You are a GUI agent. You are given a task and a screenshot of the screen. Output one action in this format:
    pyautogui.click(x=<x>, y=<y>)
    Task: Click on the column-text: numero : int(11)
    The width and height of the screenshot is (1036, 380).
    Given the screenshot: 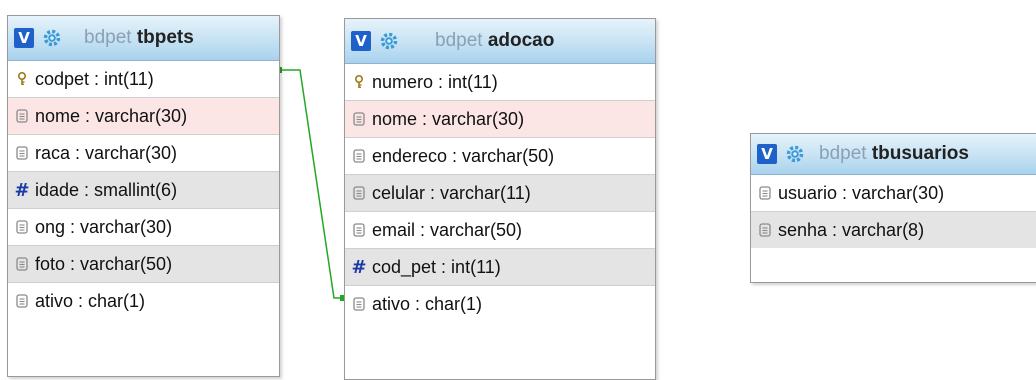 What is the action you would take?
    pyautogui.click(x=435, y=81)
    